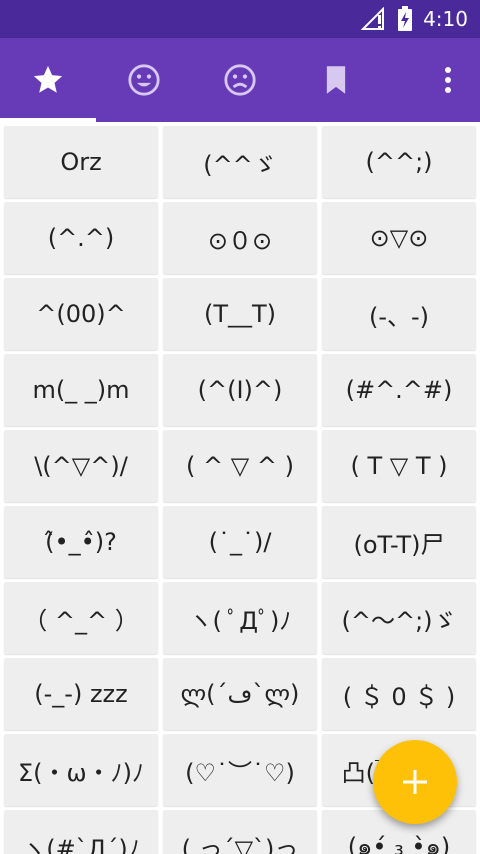  I want to click on emoticon-cell: (-、-), so click(399, 314).